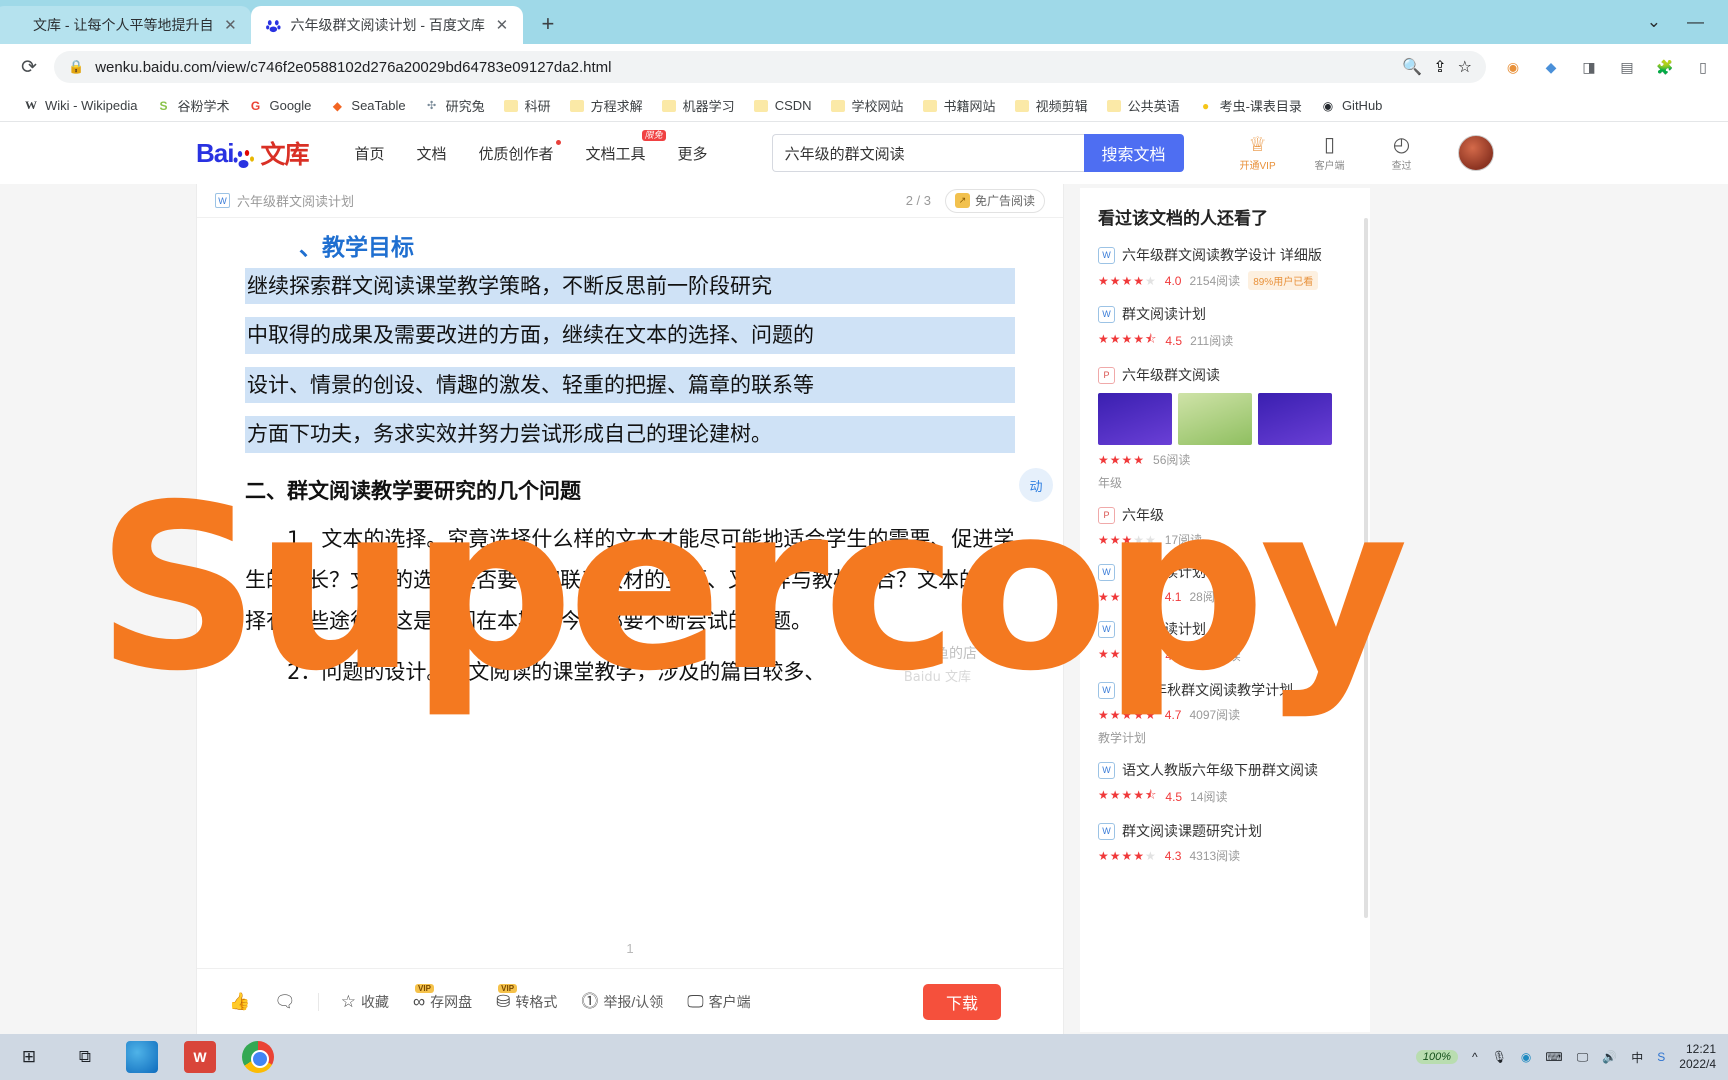  What do you see at coordinates (1695, 22) in the screenshot?
I see `minimize-icon: —` at bounding box center [1695, 22].